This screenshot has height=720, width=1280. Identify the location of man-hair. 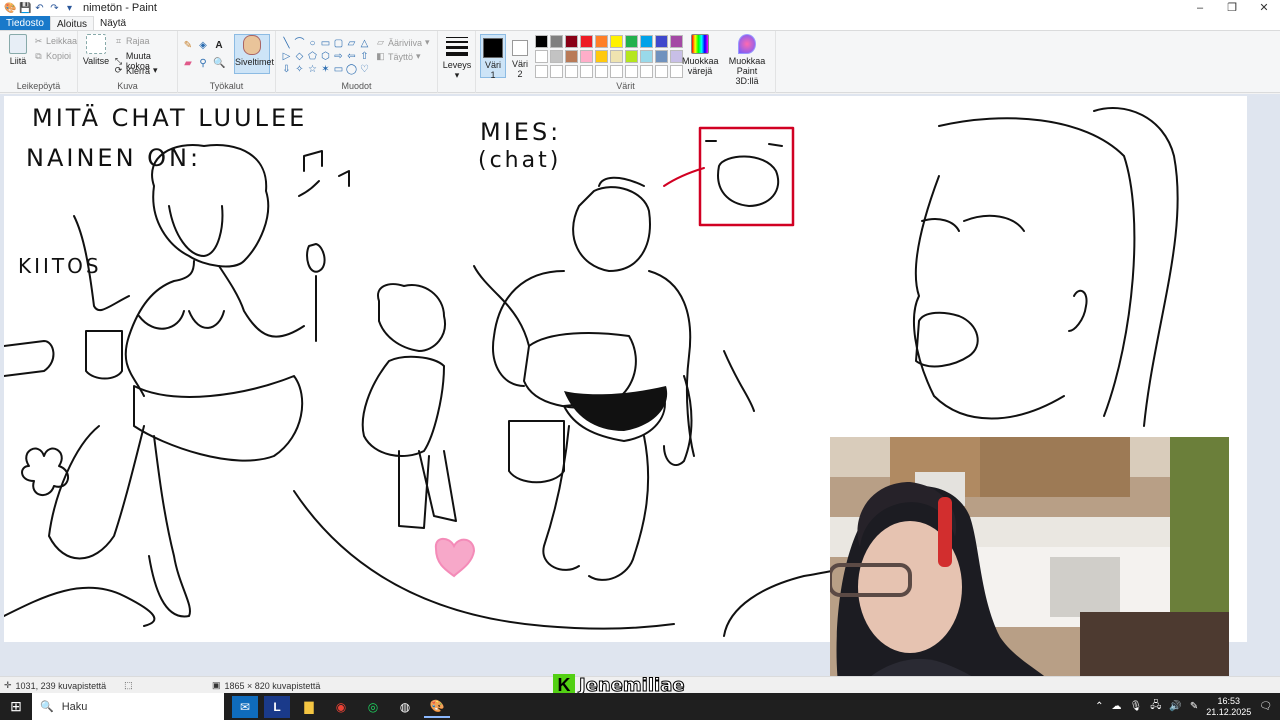
(621, 181).